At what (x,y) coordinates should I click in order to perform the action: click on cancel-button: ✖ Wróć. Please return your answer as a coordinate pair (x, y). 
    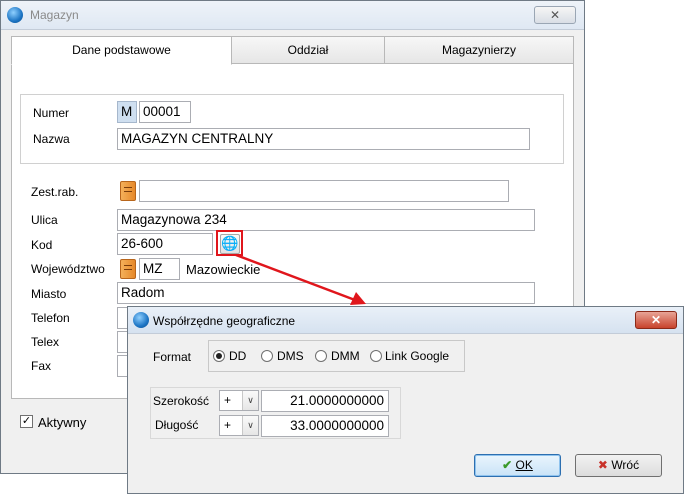
    Looking at the image, I should click on (618, 465).